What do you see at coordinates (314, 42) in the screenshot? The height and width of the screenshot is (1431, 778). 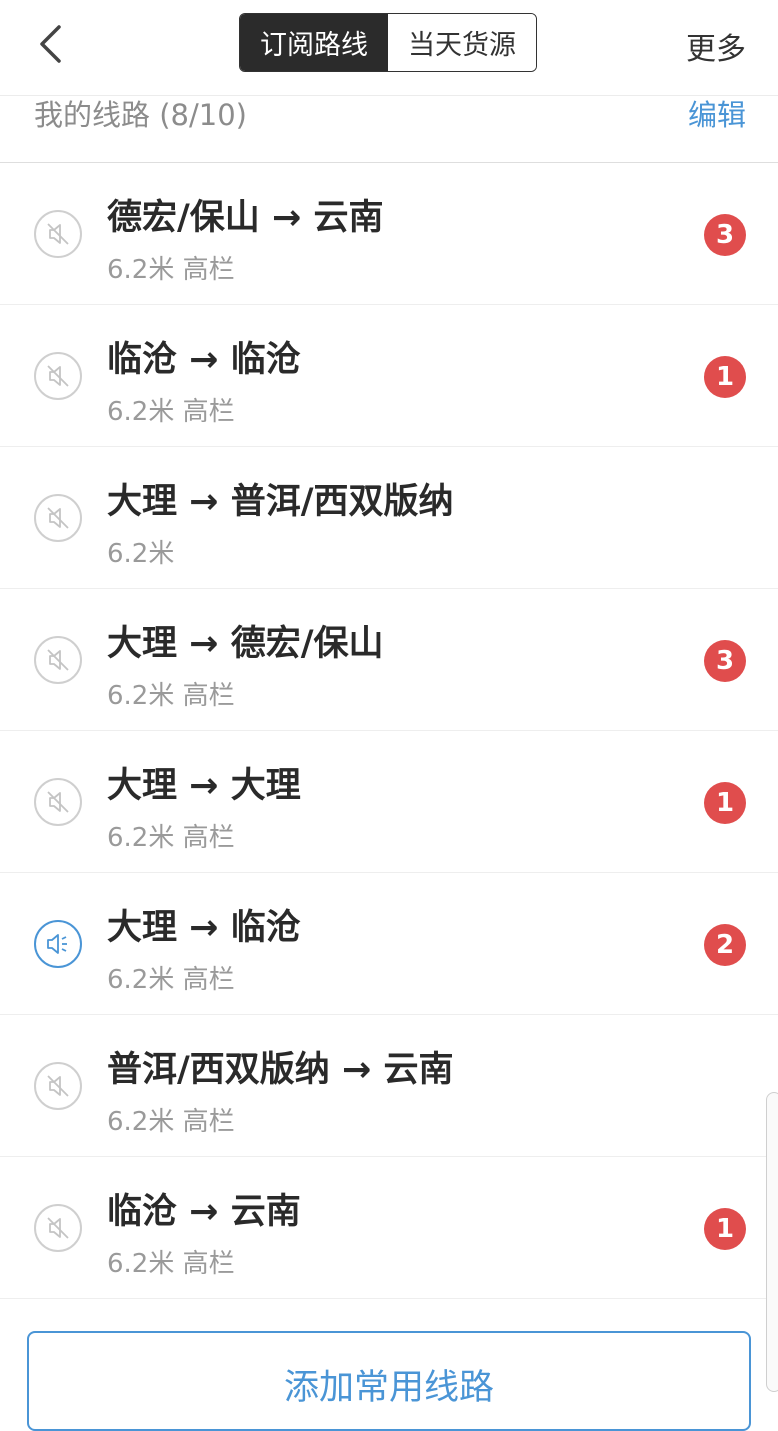 I see `tab-subscribed-routes: 订阅路线` at bounding box center [314, 42].